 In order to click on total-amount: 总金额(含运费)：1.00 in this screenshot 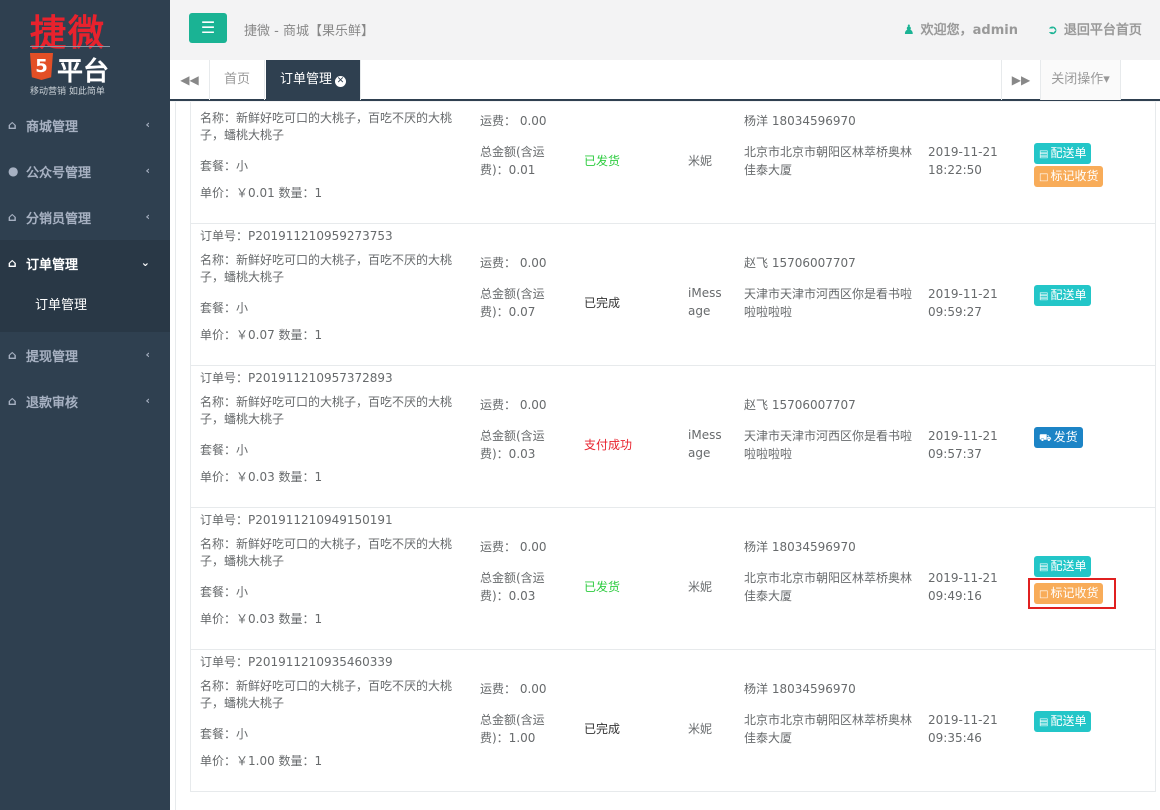, I will do `click(512, 729)`.